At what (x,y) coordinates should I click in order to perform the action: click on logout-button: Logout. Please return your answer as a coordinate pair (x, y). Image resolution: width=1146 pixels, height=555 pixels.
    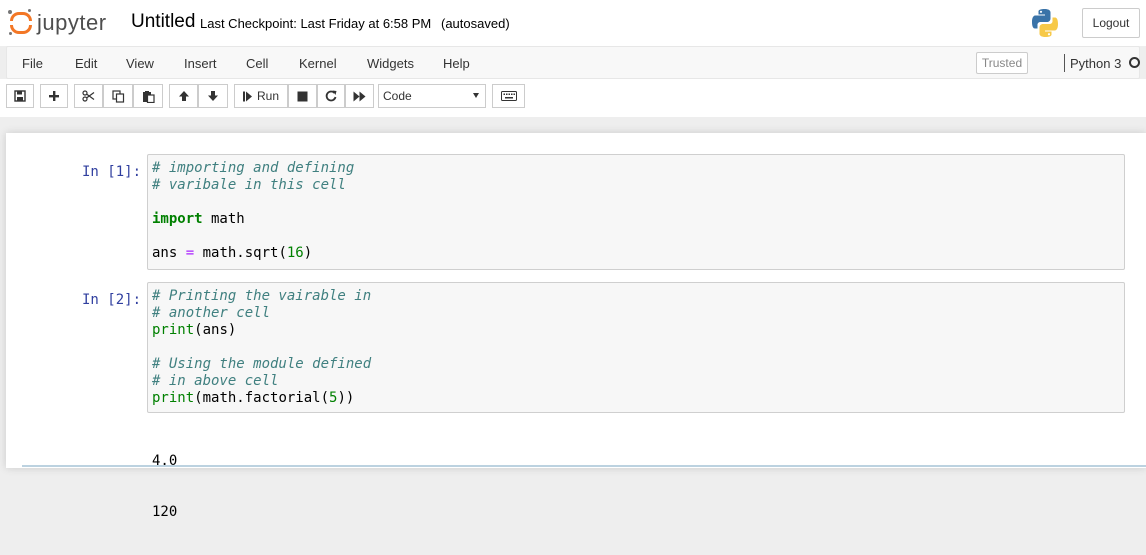
    Looking at the image, I should click on (1111, 23).